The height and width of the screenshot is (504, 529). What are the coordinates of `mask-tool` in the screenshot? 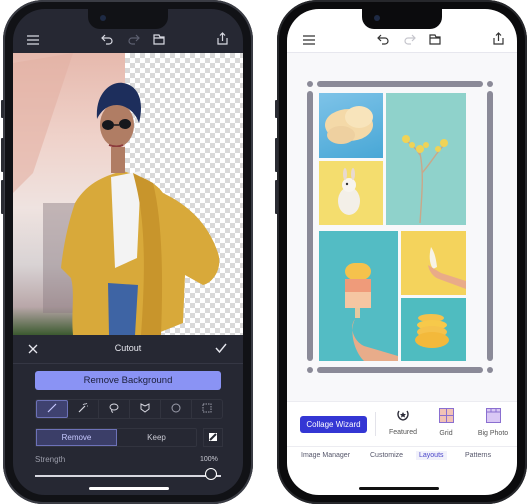 It's located at (145, 409).